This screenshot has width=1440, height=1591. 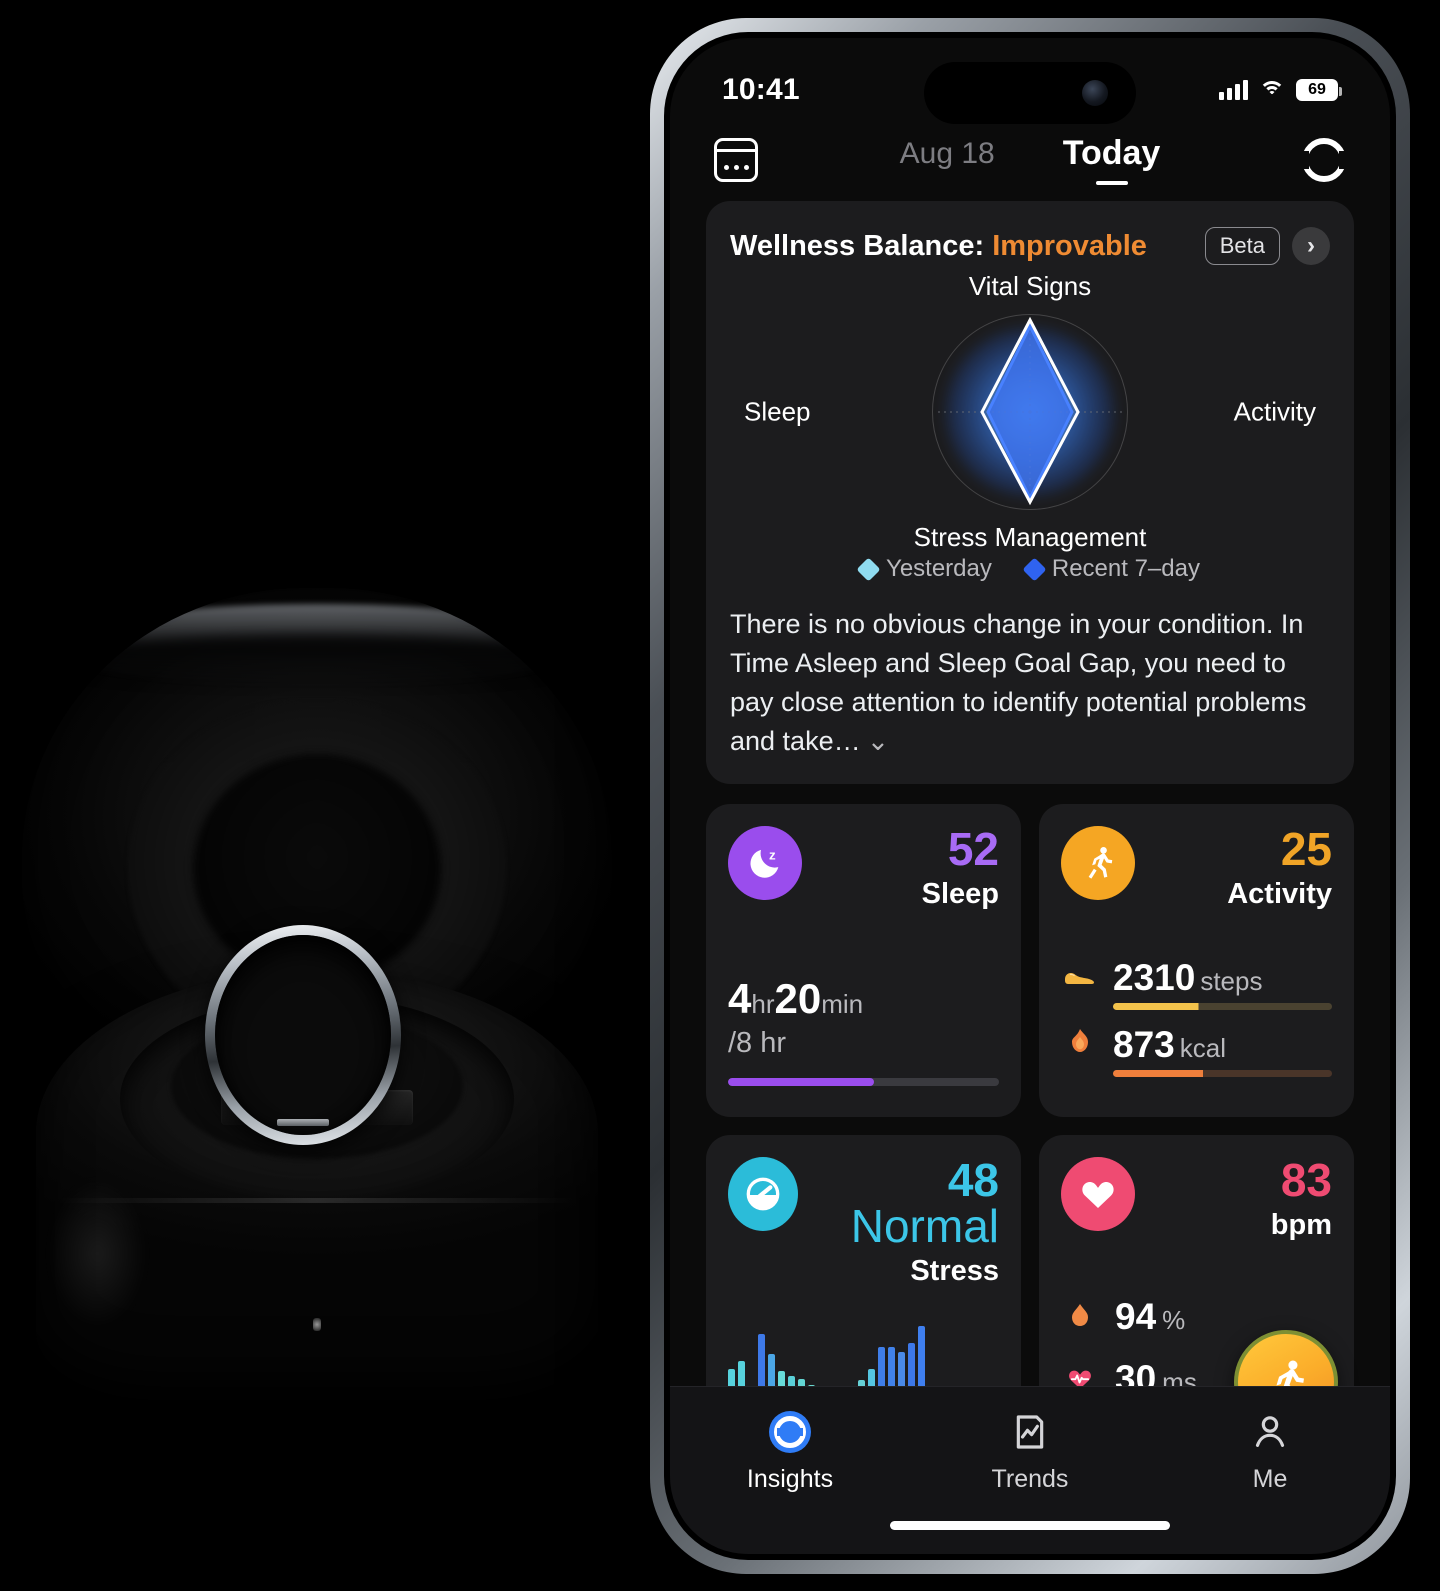 I want to click on wellness-header: Wellness Balance: Improvable Beta ›, so click(x=1030, y=246).